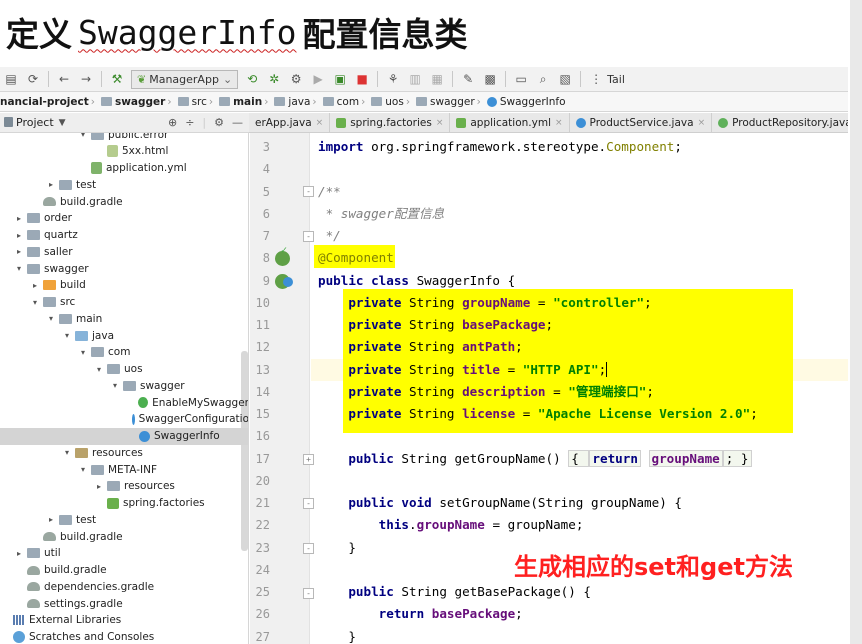  What do you see at coordinates (124, 402) in the screenshot?
I see `tree-item: EnableMySwagger` at bounding box center [124, 402].